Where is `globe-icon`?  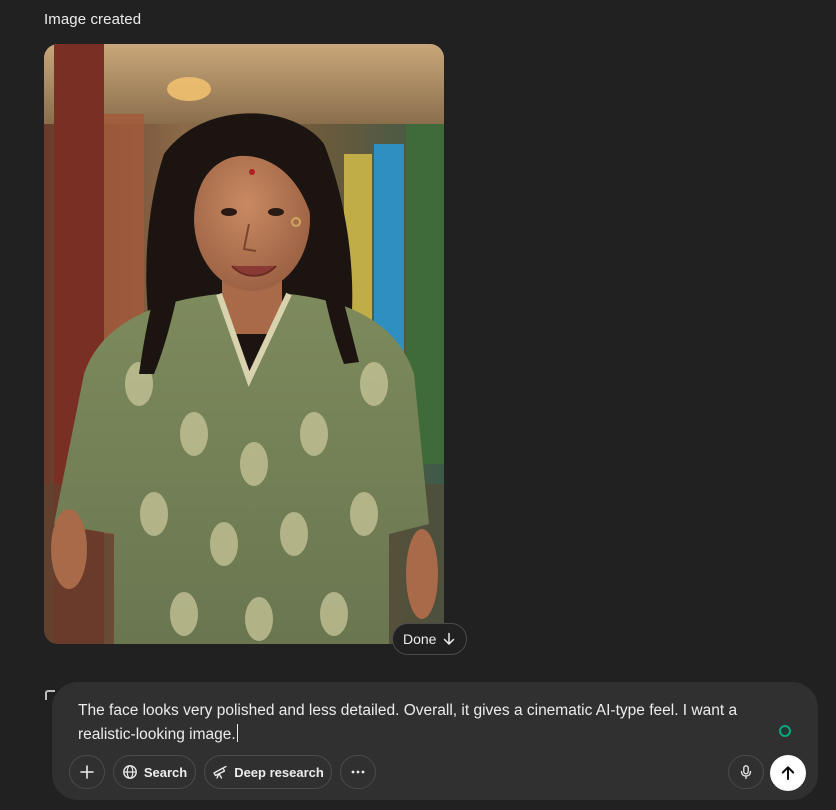 globe-icon is located at coordinates (129, 772).